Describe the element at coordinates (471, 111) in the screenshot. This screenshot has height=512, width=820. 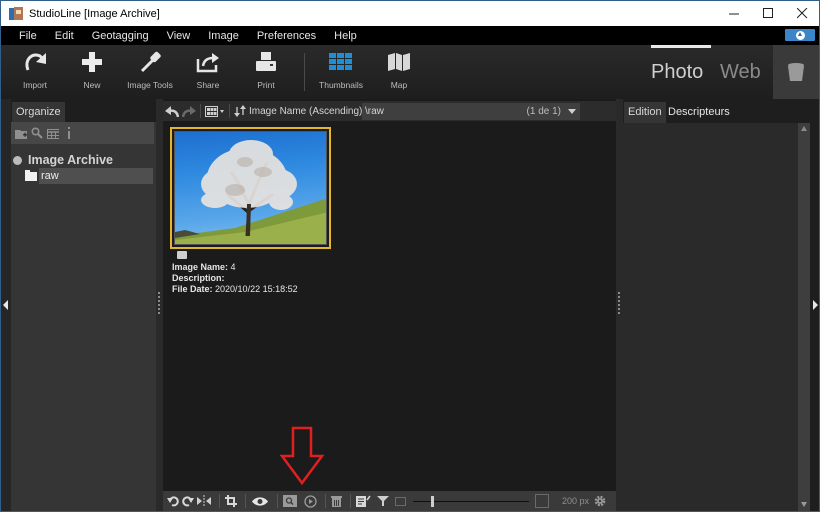
I see `path-dropdown: \raw (1 de 1)` at that location.